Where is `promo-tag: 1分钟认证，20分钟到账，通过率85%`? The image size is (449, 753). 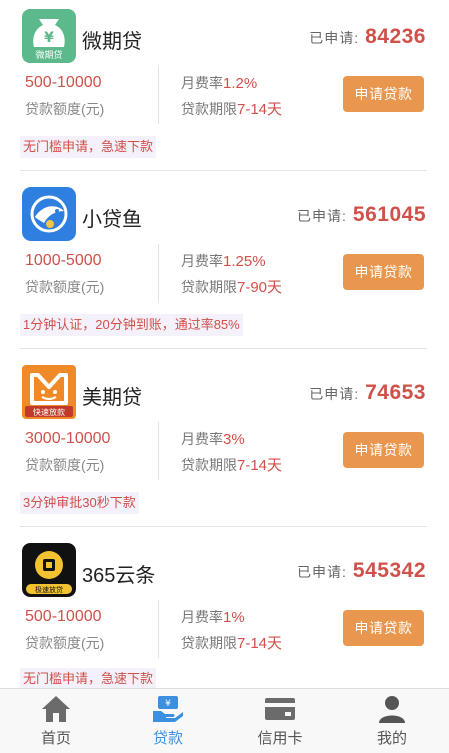
promo-tag: 1分钟认证，20分钟到账，通过率85% is located at coordinates (131, 325).